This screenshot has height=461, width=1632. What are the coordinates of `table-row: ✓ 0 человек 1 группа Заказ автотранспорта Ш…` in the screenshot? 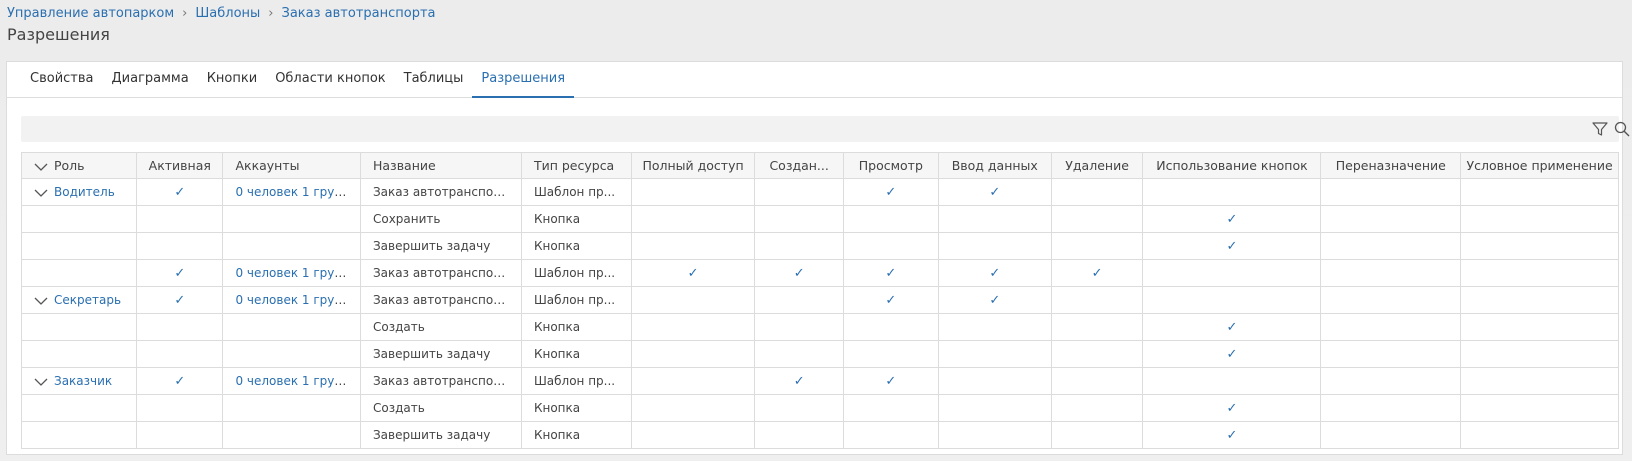 It's located at (820, 273).